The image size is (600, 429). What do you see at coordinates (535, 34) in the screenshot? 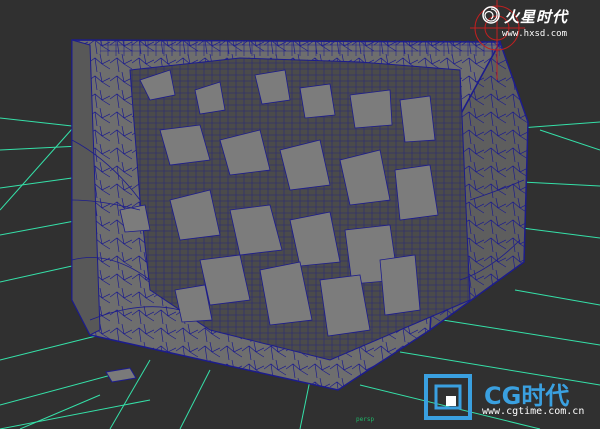
I see `watermark-hxsd-url: www.hxsd.com` at bounding box center [535, 34].